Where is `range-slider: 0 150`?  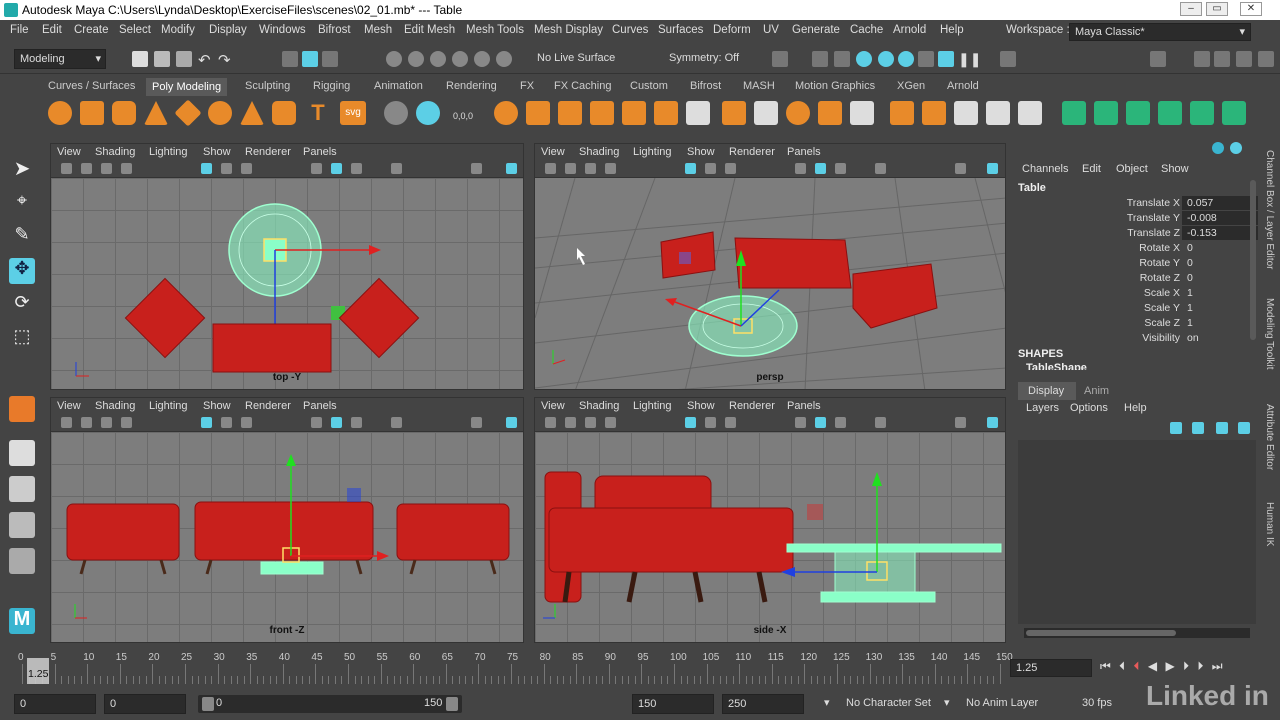 range-slider: 0 150 is located at coordinates (330, 704).